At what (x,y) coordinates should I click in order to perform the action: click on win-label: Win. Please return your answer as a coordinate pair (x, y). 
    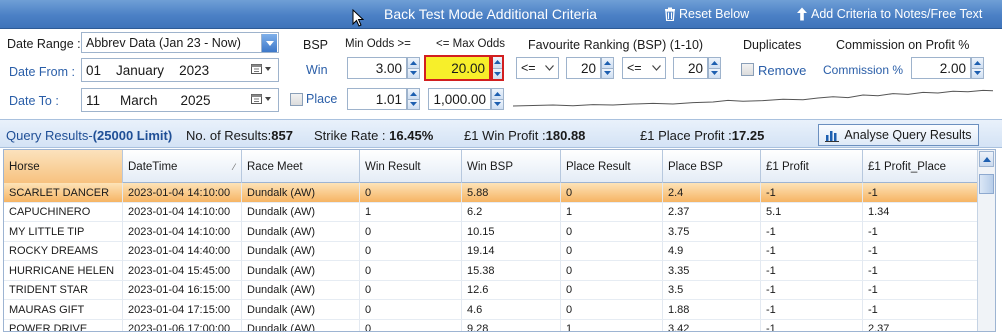
    Looking at the image, I should click on (317, 70).